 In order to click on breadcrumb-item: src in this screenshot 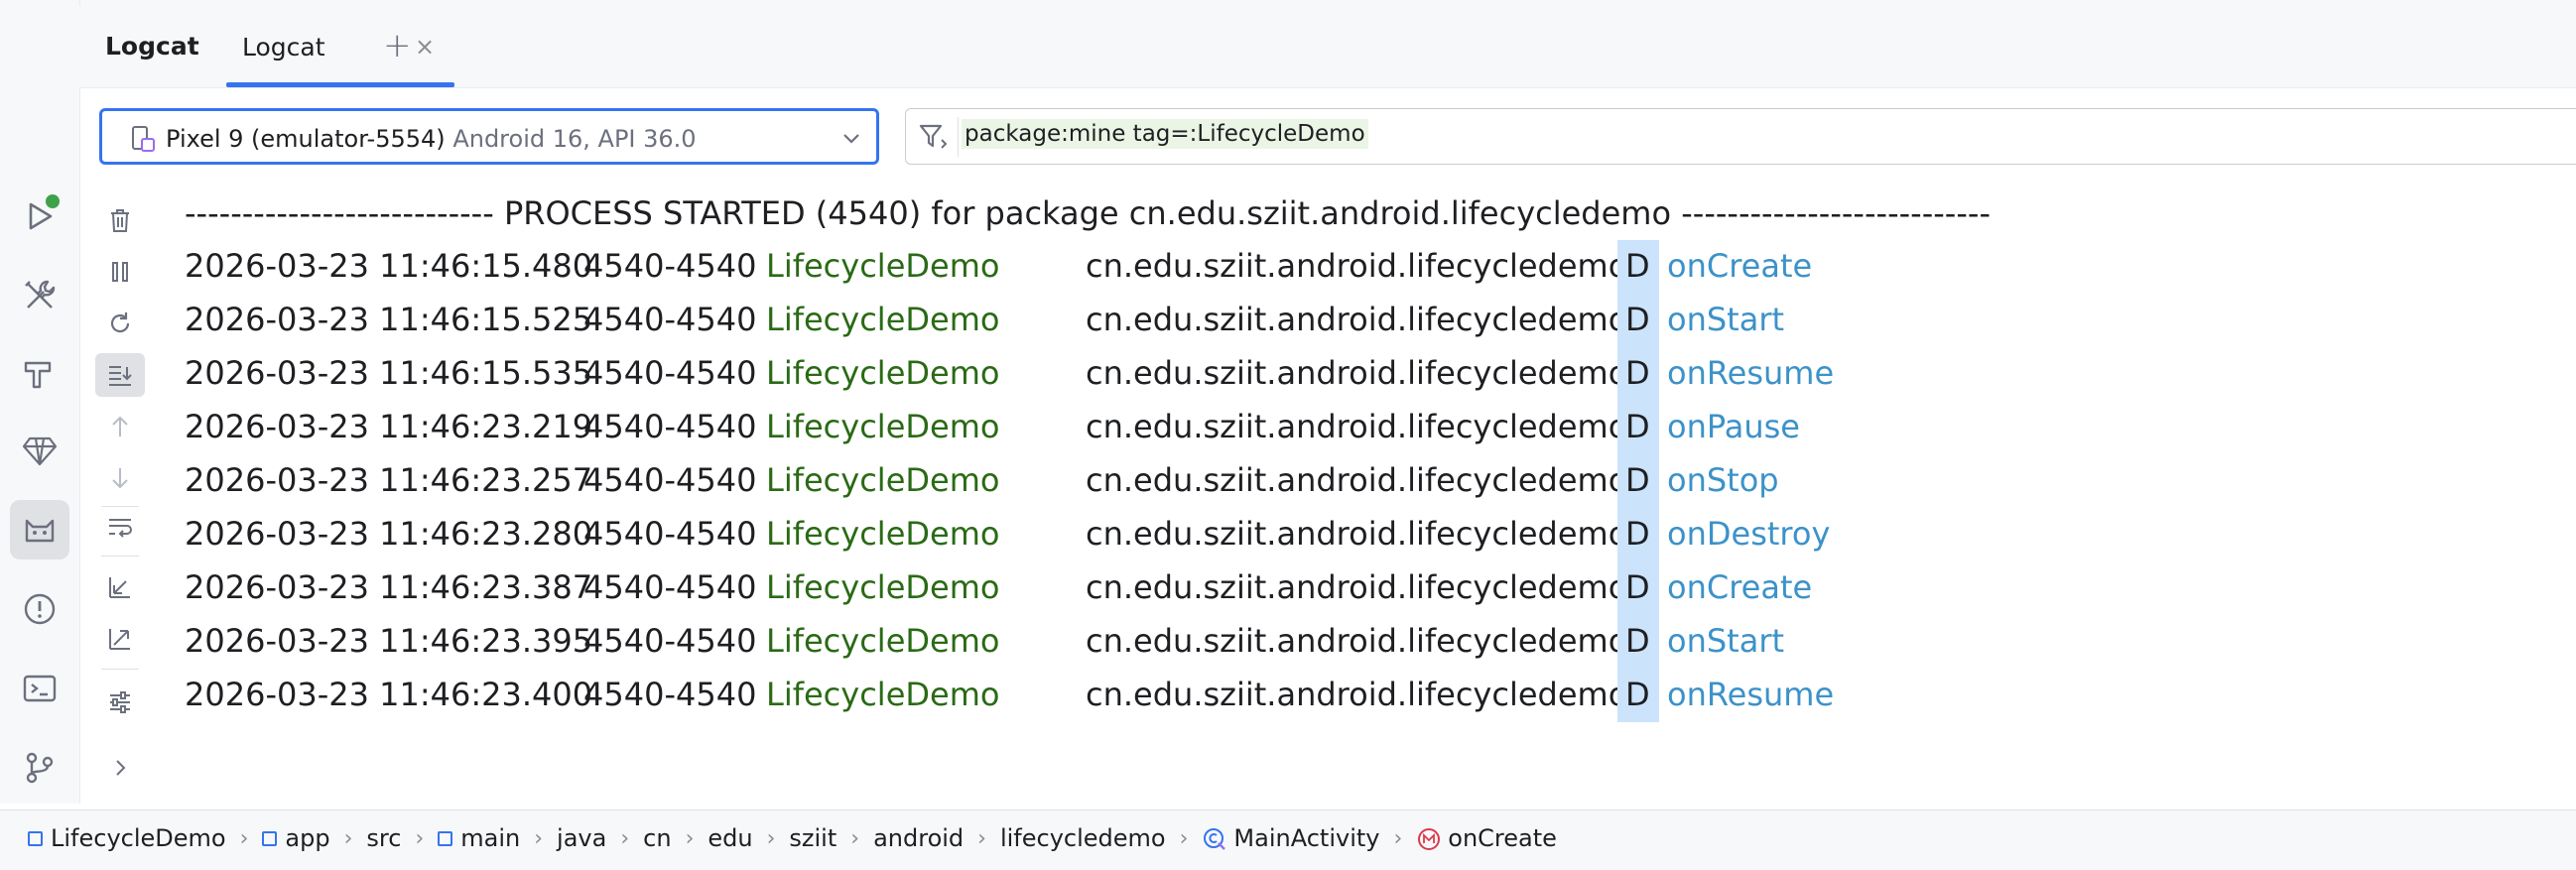, I will do `click(384, 838)`.